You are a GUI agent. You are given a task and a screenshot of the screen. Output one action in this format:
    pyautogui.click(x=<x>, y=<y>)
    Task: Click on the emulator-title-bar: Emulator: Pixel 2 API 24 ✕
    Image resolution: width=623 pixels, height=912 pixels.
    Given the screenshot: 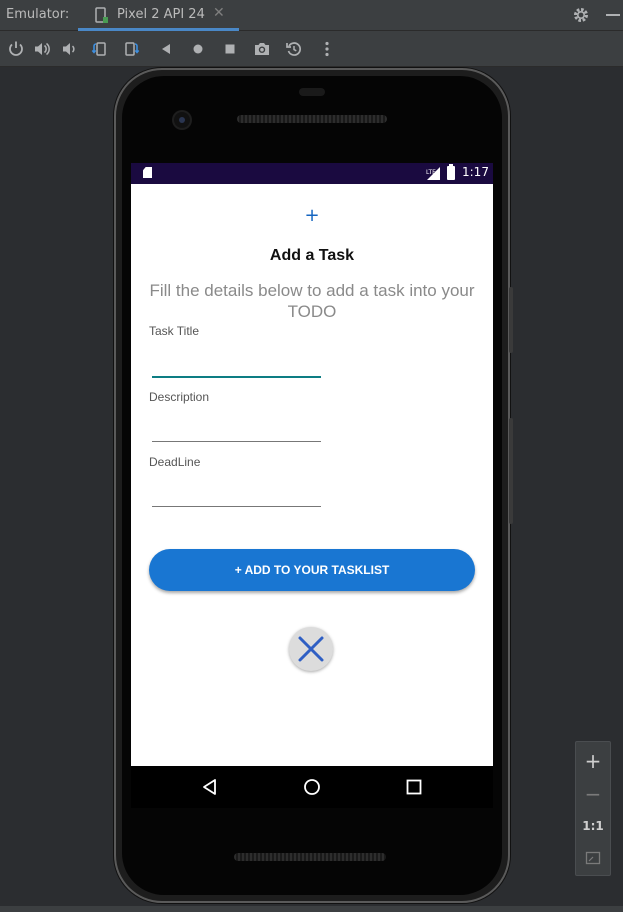 What is the action you would take?
    pyautogui.click(x=311, y=15)
    